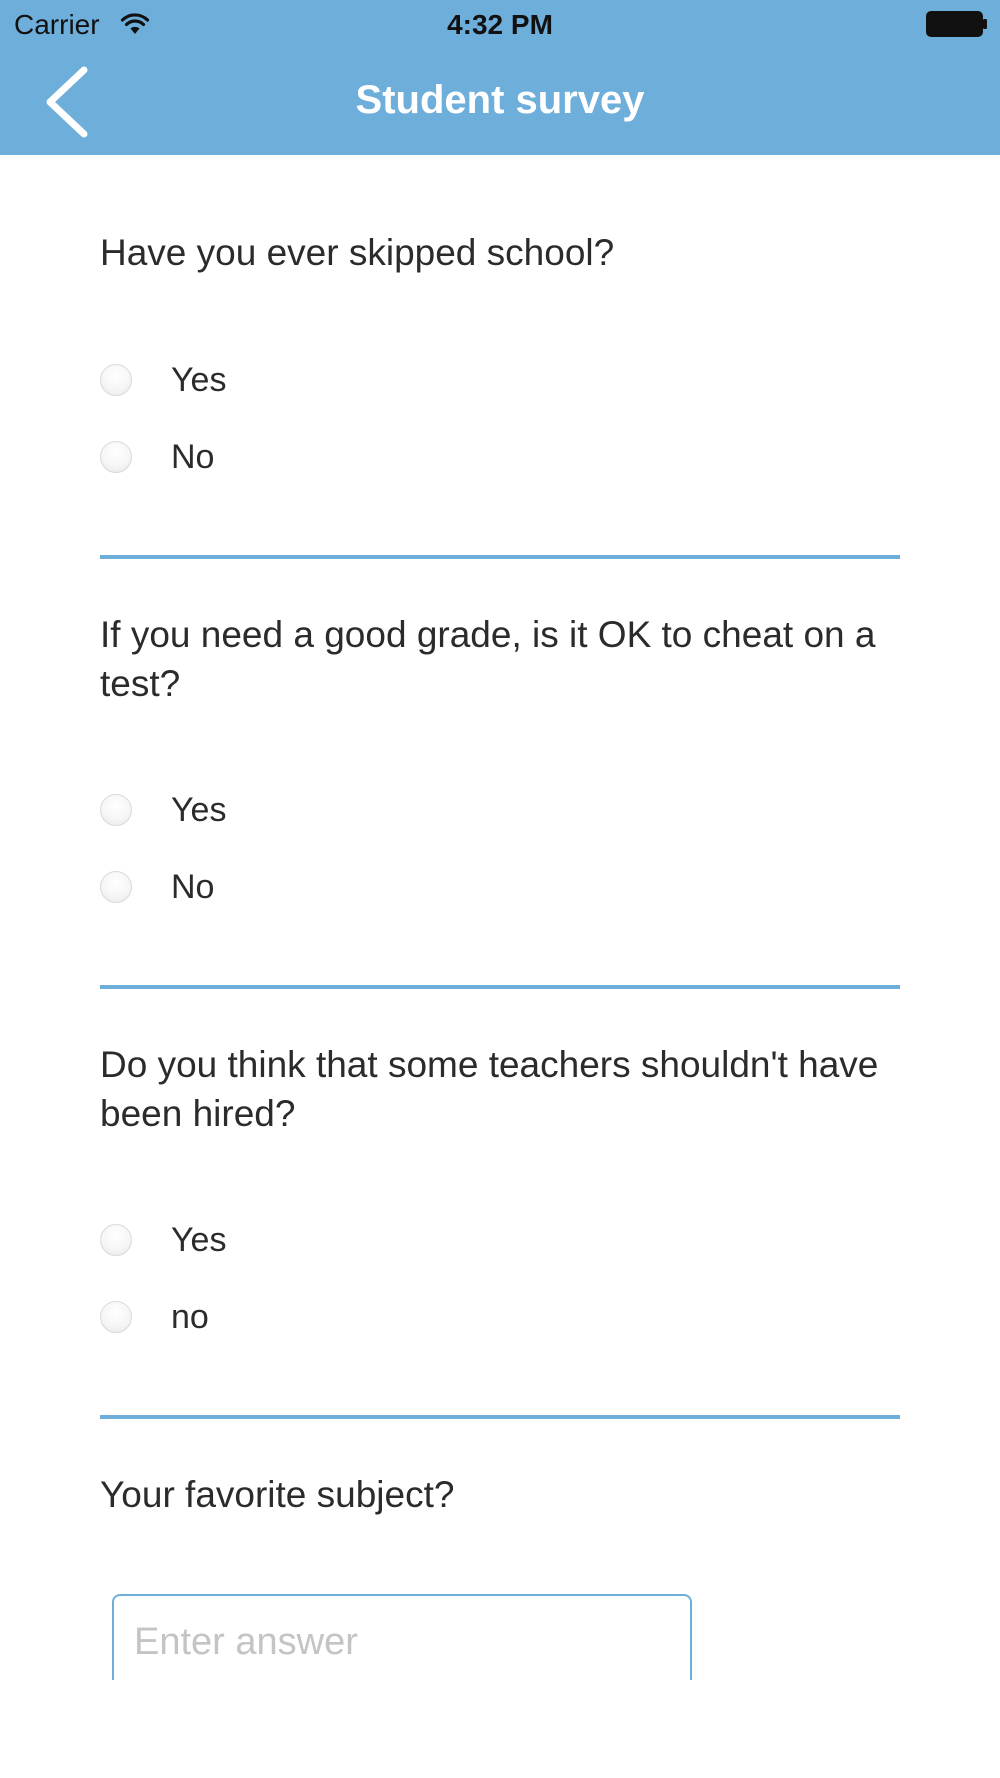 Image resolution: width=1000 pixels, height=1778 pixels. What do you see at coordinates (277, 1494) in the screenshot?
I see `question-4-text: Your favorite subject?` at bounding box center [277, 1494].